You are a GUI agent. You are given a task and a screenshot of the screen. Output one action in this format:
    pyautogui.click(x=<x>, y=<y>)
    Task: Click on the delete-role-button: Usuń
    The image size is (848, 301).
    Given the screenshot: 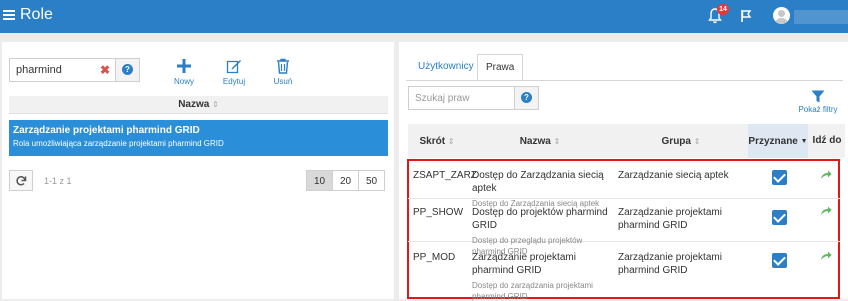 What is the action you would take?
    pyautogui.click(x=283, y=72)
    